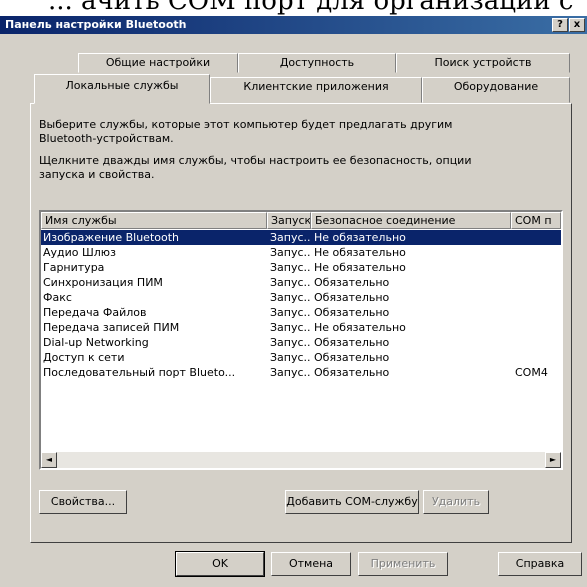 The height and width of the screenshot is (587, 587). What do you see at coordinates (49, 460) in the screenshot?
I see `scroll-left-icon: ◄` at bounding box center [49, 460].